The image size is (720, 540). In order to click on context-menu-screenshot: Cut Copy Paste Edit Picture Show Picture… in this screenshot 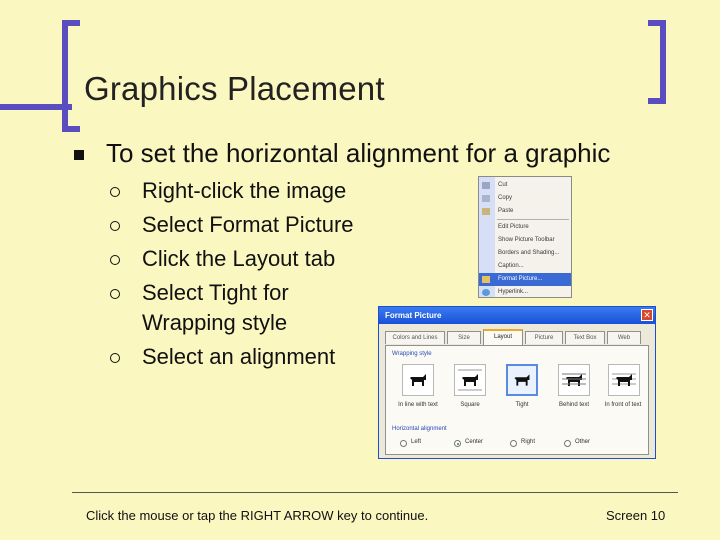, I will do `click(525, 237)`.